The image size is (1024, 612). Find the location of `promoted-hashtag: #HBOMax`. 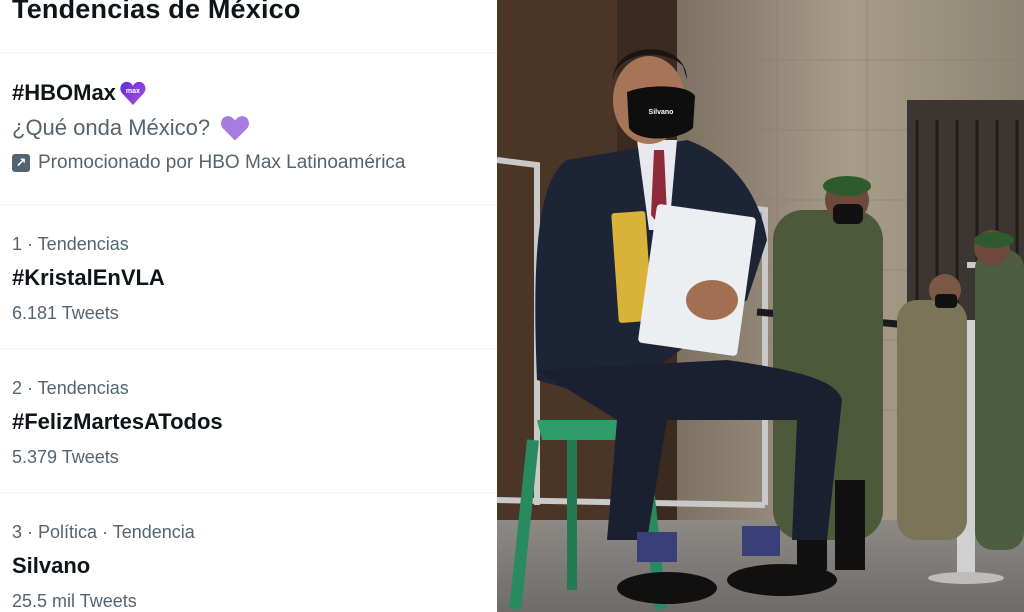

promoted-hashtag: #HBOMax is located at coordinates (64, 93).